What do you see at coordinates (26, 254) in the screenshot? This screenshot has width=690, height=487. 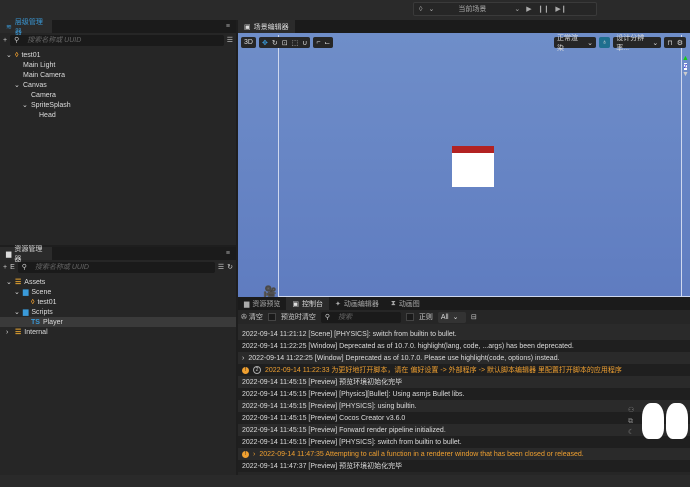 I see `tab-assets: ▆ 资源管理器` at bounding box center [26, 254].